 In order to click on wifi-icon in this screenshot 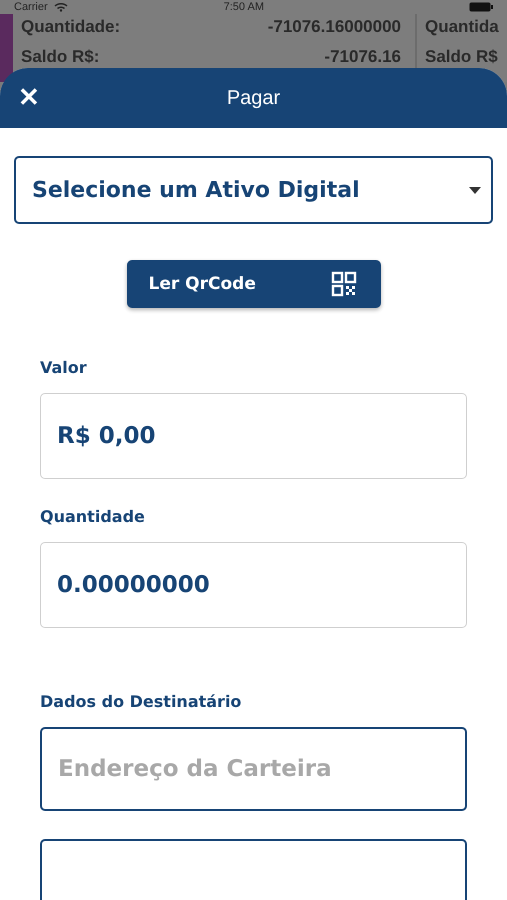, I will do `click(61, 7)`.